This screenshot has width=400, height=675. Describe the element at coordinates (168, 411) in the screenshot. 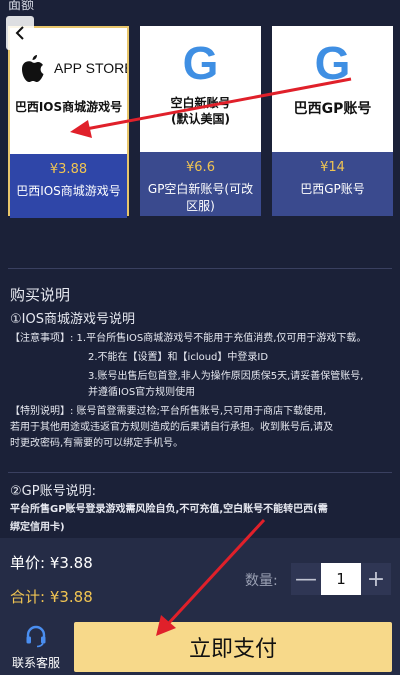

I see `special-line-1: 【特别说明】: 账号首登需要过检;平台所售账号,只可用于商店下载使用,` at that location.